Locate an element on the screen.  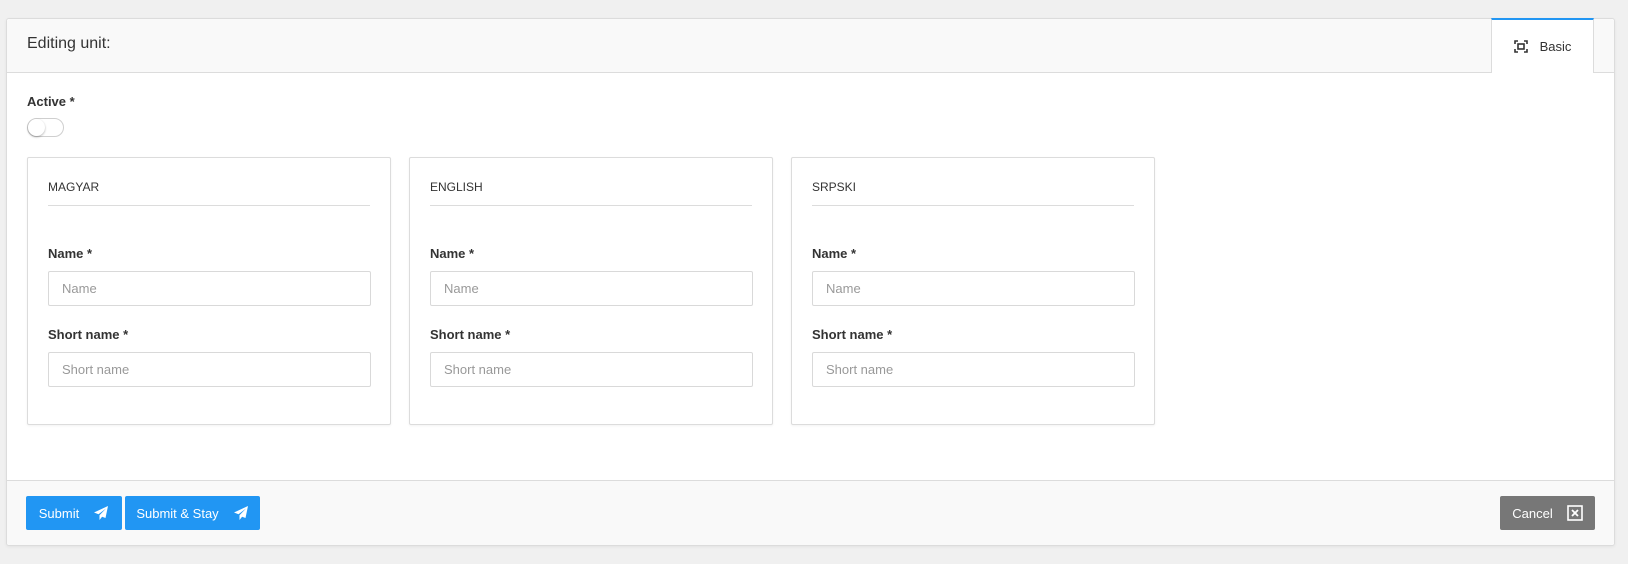
language-card-magyar: MAGYAR Name * Short name * is located at coordinates (209, 291).